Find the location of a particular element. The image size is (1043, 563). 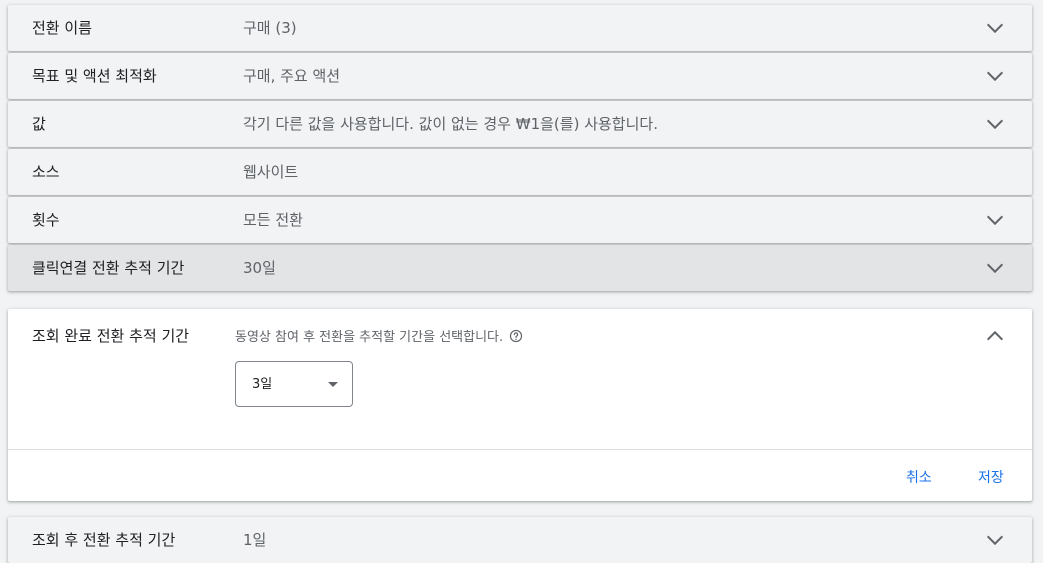

window-select: 3일 is located at coordinates (294, 384).